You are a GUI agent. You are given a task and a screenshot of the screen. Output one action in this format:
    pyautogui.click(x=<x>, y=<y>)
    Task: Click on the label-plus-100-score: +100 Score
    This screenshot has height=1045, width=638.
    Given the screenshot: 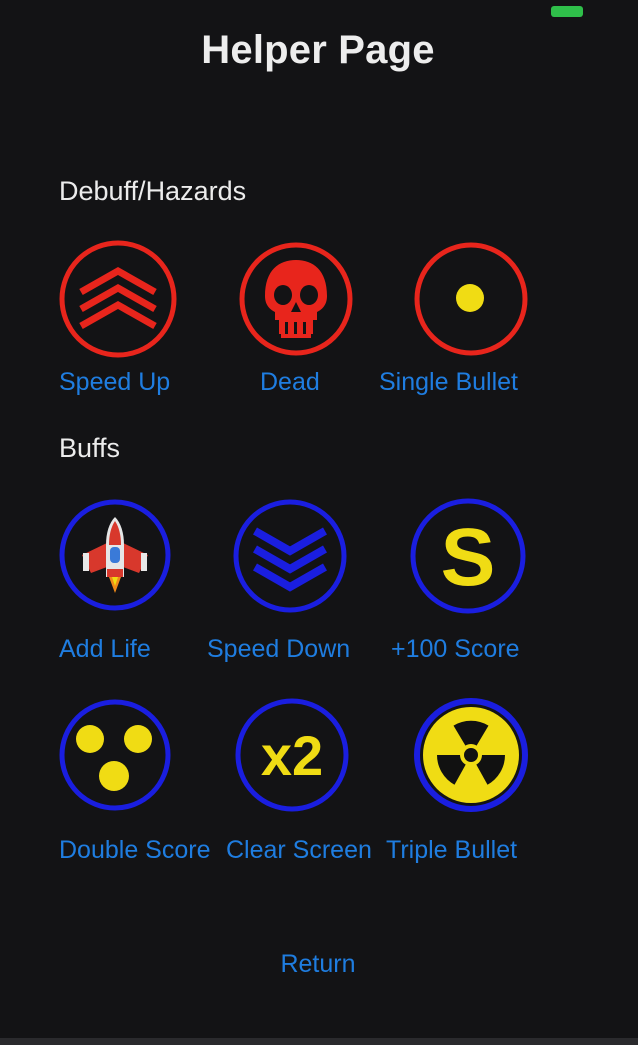 What is the action you would take?
    pyautogui.click(x=455, y=649)
    